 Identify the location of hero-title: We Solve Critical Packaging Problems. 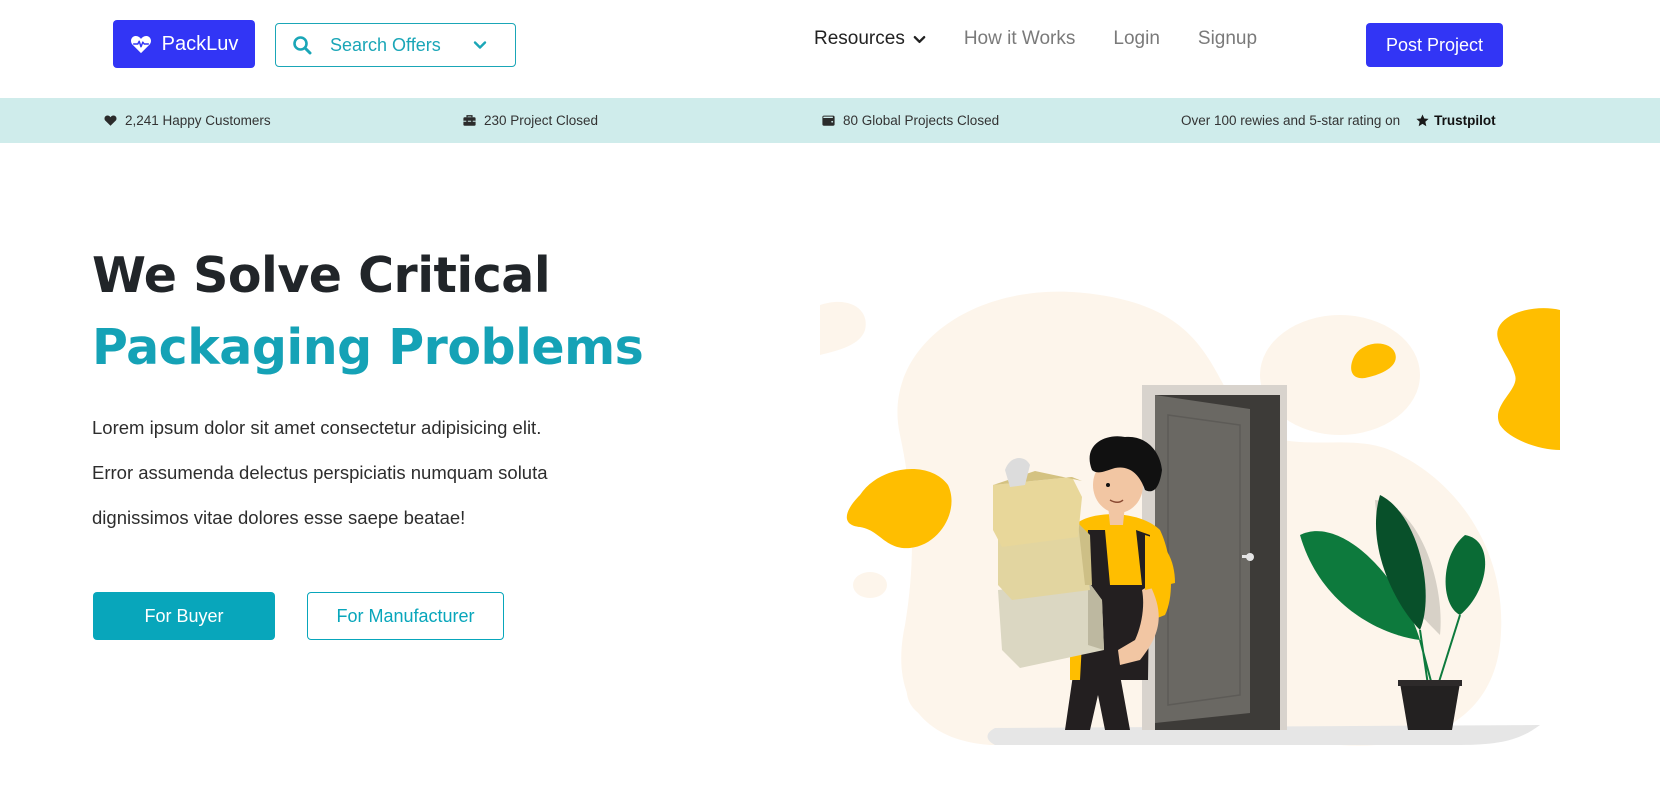
(368, 312).